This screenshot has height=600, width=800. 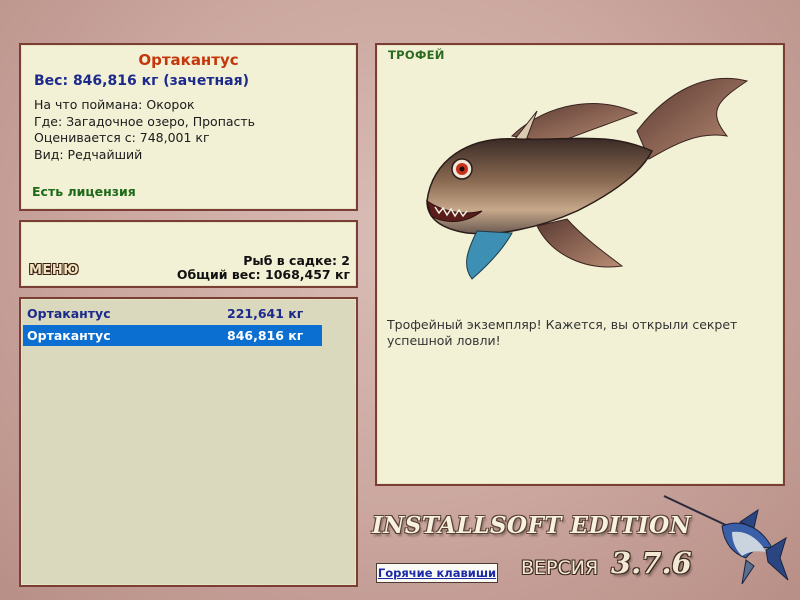 What do you see at coordinates (560, 568) in the screenshot?
I see `version-label: ВЕРСИЯ` at bounding box center [560, 568].